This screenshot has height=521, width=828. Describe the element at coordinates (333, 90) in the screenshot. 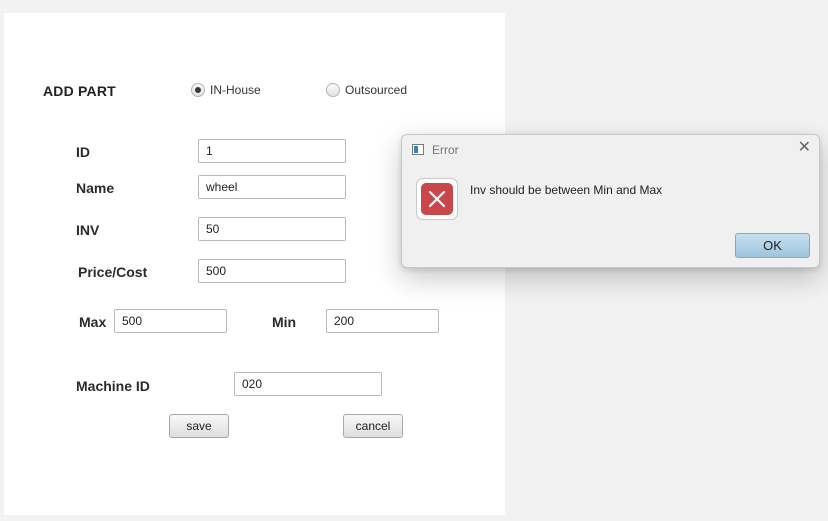

I see `radio-outsourced-circle` at that location.